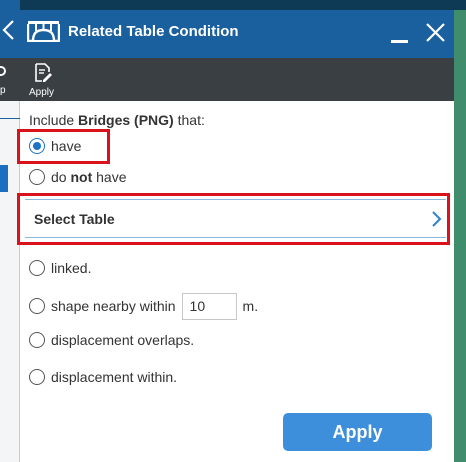 The width and height of the screenshot is (466, 462). What do you see at coordinates (42, 92) in the screenshot?
I see `toolbar-apply-label: Apply` at bounding box center [42, 92].